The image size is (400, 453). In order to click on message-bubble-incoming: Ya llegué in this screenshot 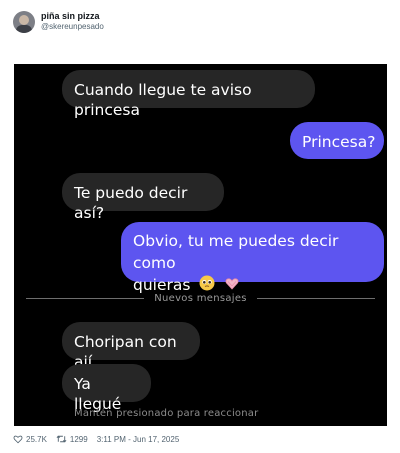, I will do `click(106, 388)`.